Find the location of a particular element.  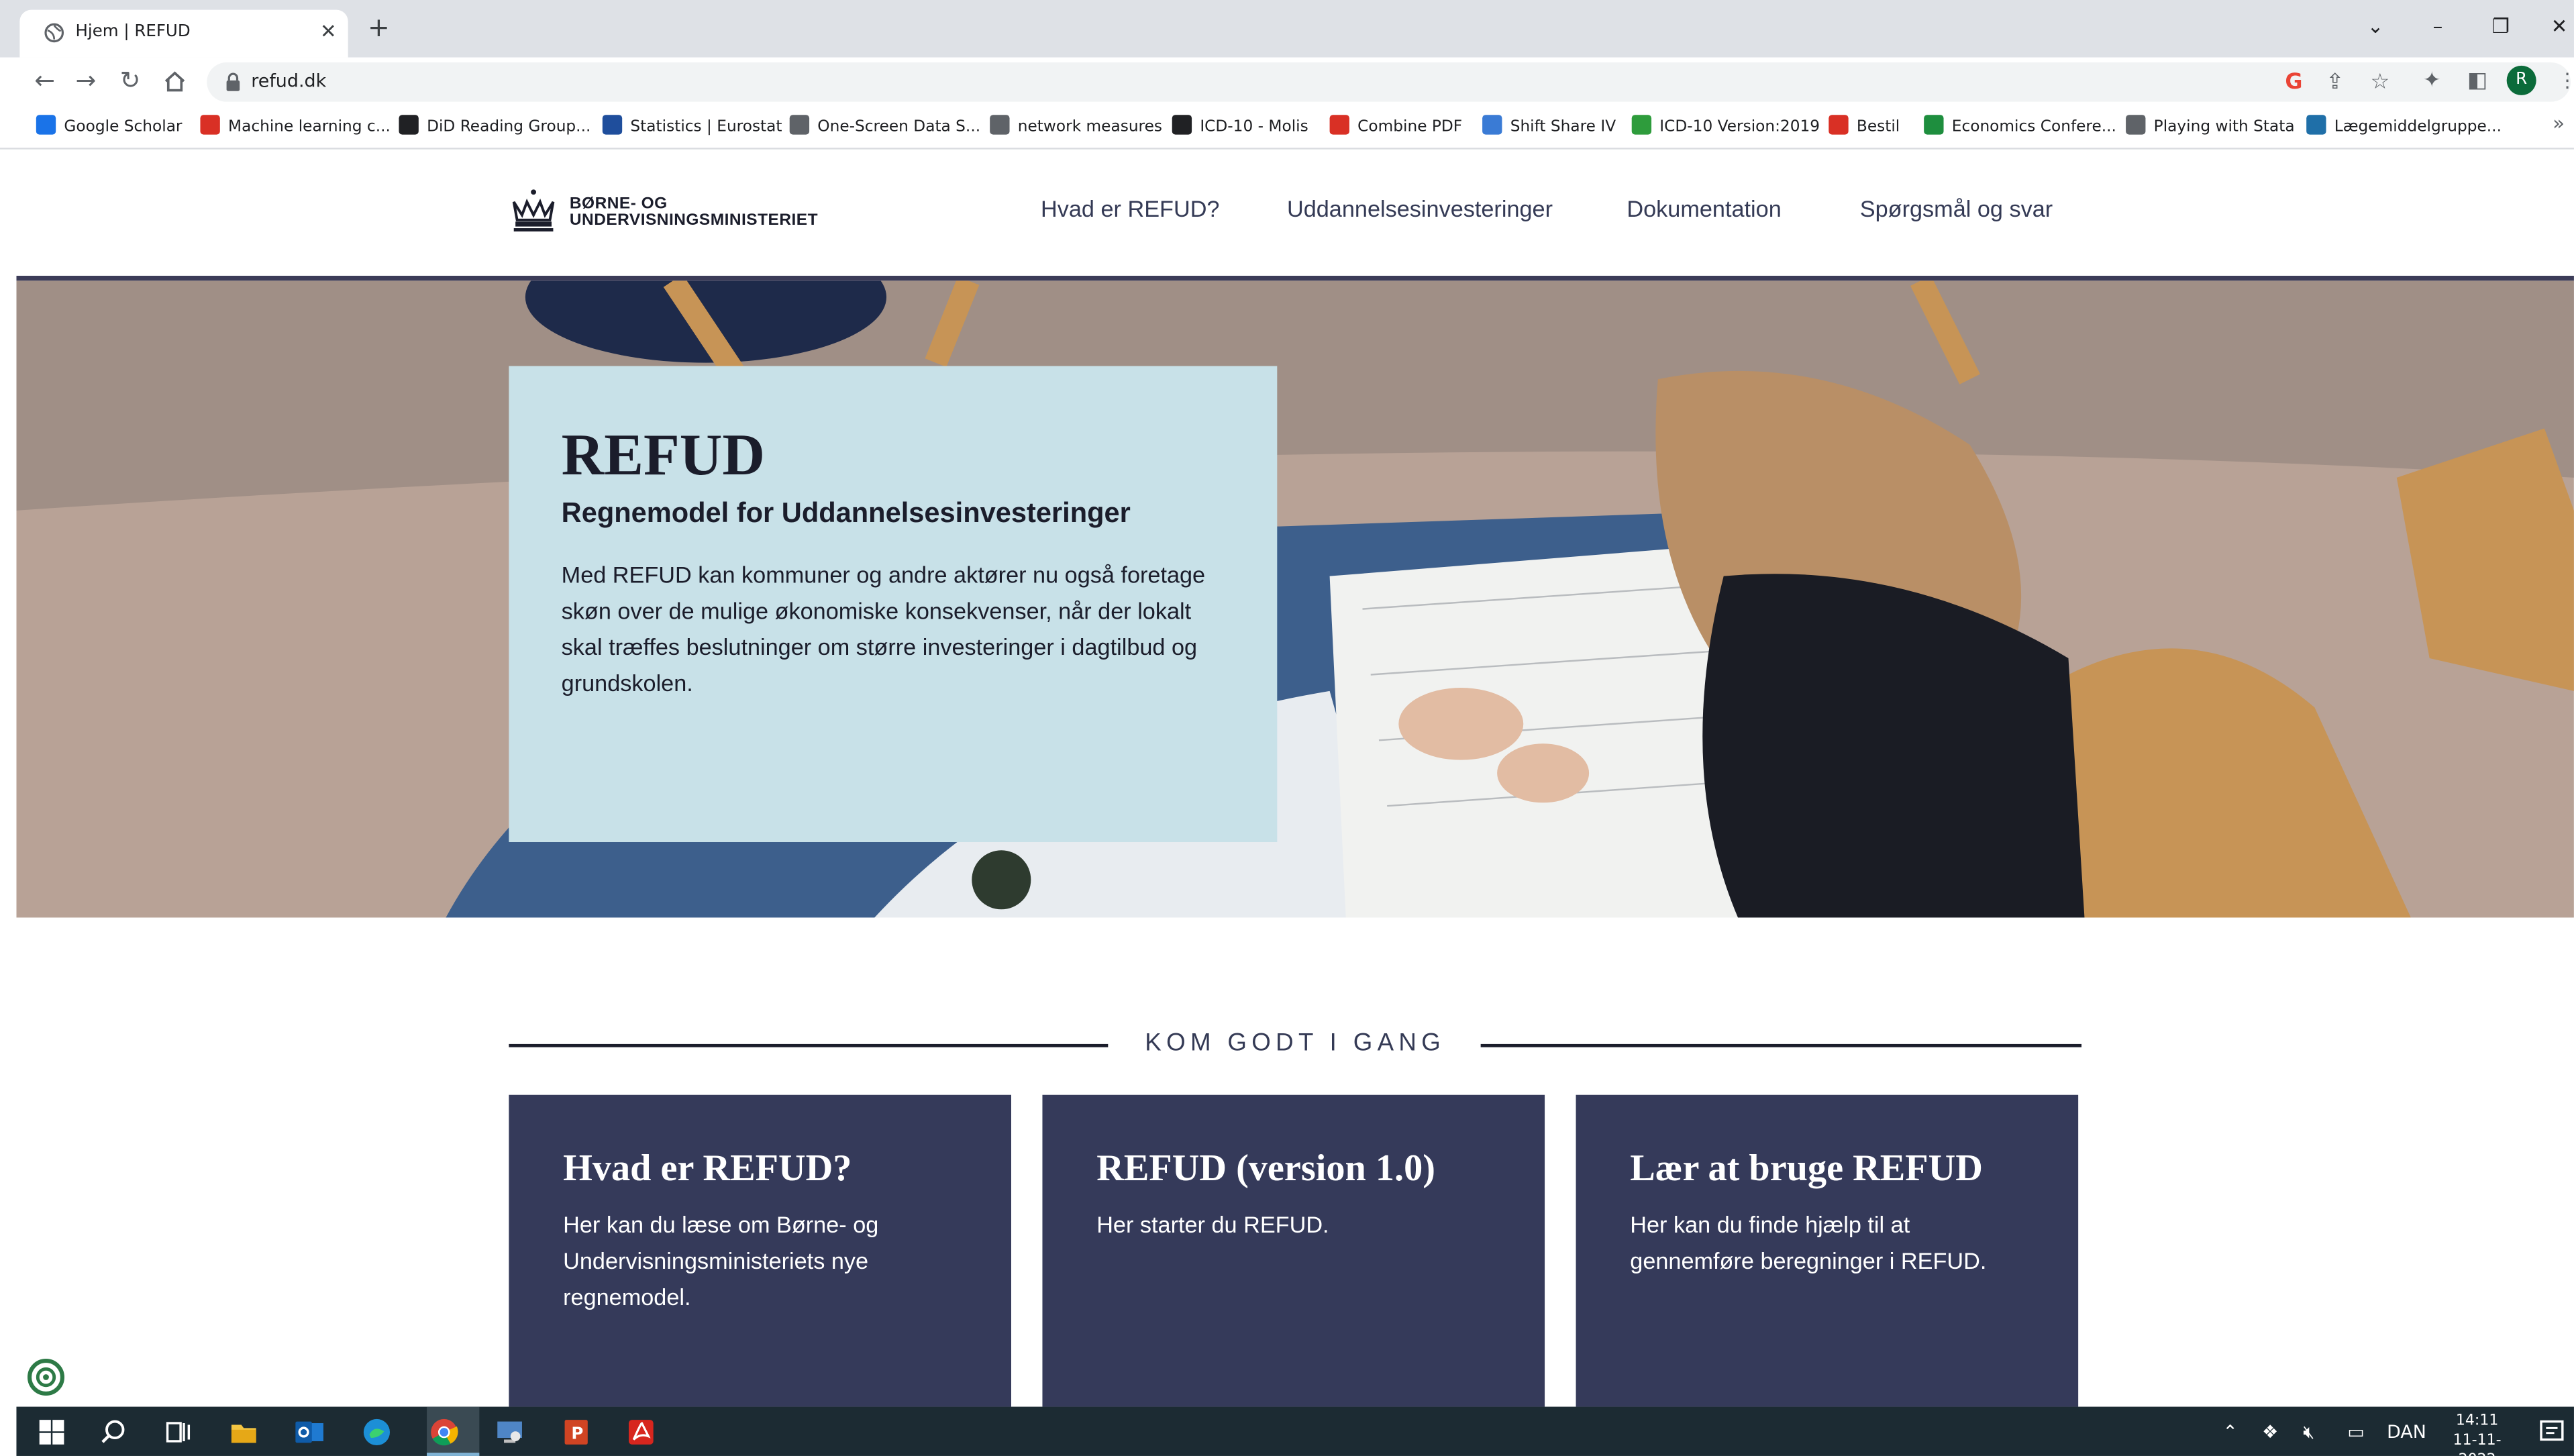

back-icon: ← is located at coordinates (44, 80).